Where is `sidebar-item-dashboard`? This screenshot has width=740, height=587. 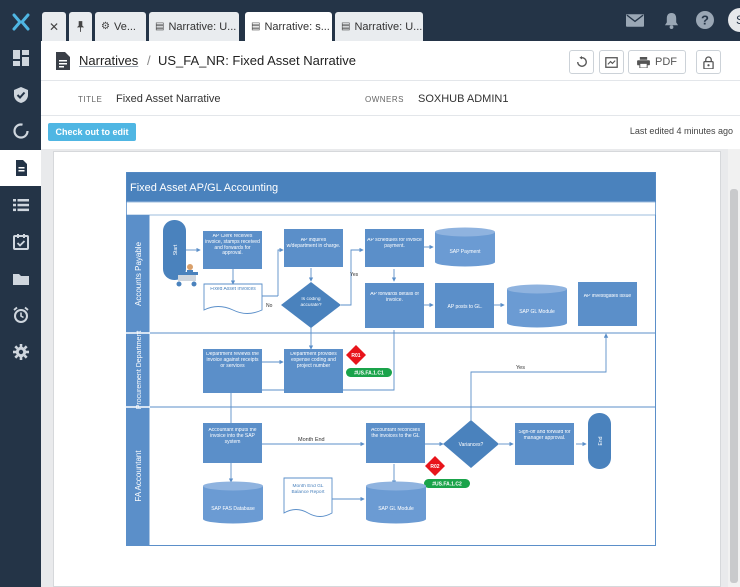
sidebar-item-dashboard is located at coordinates (20, 58).